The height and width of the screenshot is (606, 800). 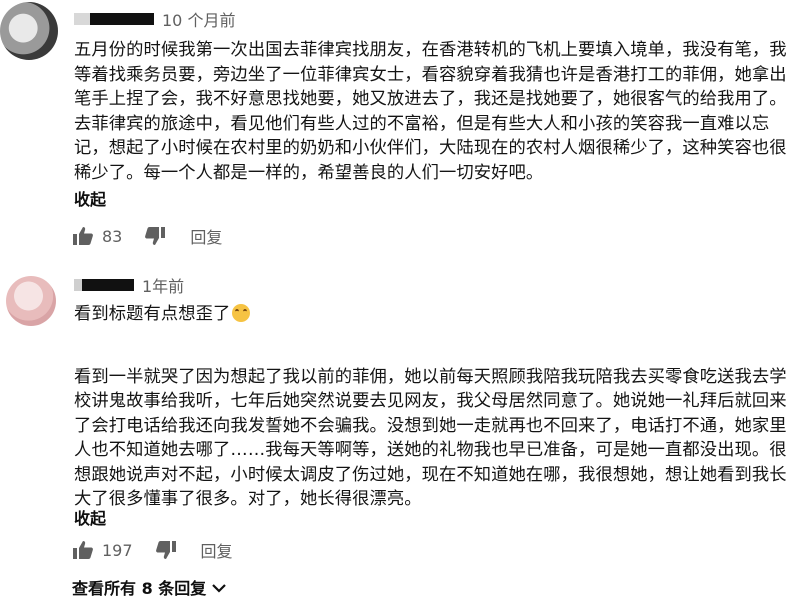 I want to click on chevron-down-icon, so click(x=219, y=587).